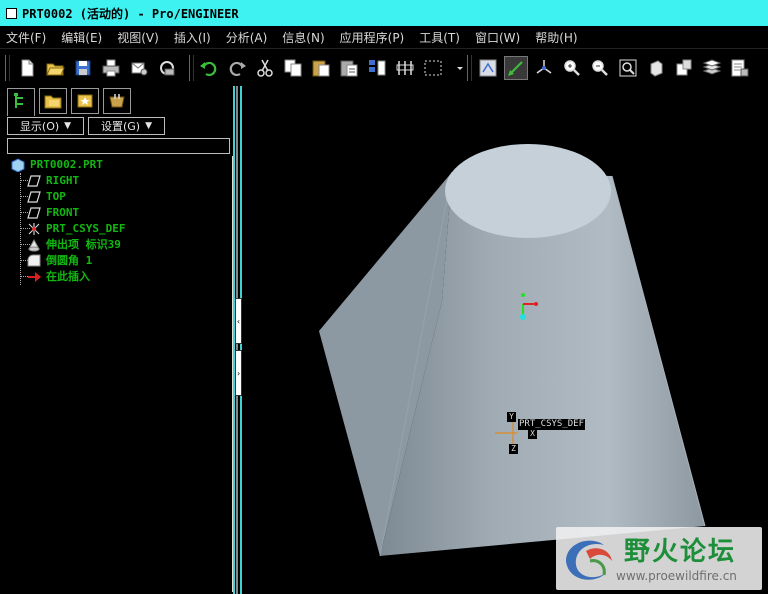 The image size is (768, 594). What do you see at coordinates (680, 552) in the screenshot?
I see `watermark-title: 野火论坛` at bounding box center [680, 552].